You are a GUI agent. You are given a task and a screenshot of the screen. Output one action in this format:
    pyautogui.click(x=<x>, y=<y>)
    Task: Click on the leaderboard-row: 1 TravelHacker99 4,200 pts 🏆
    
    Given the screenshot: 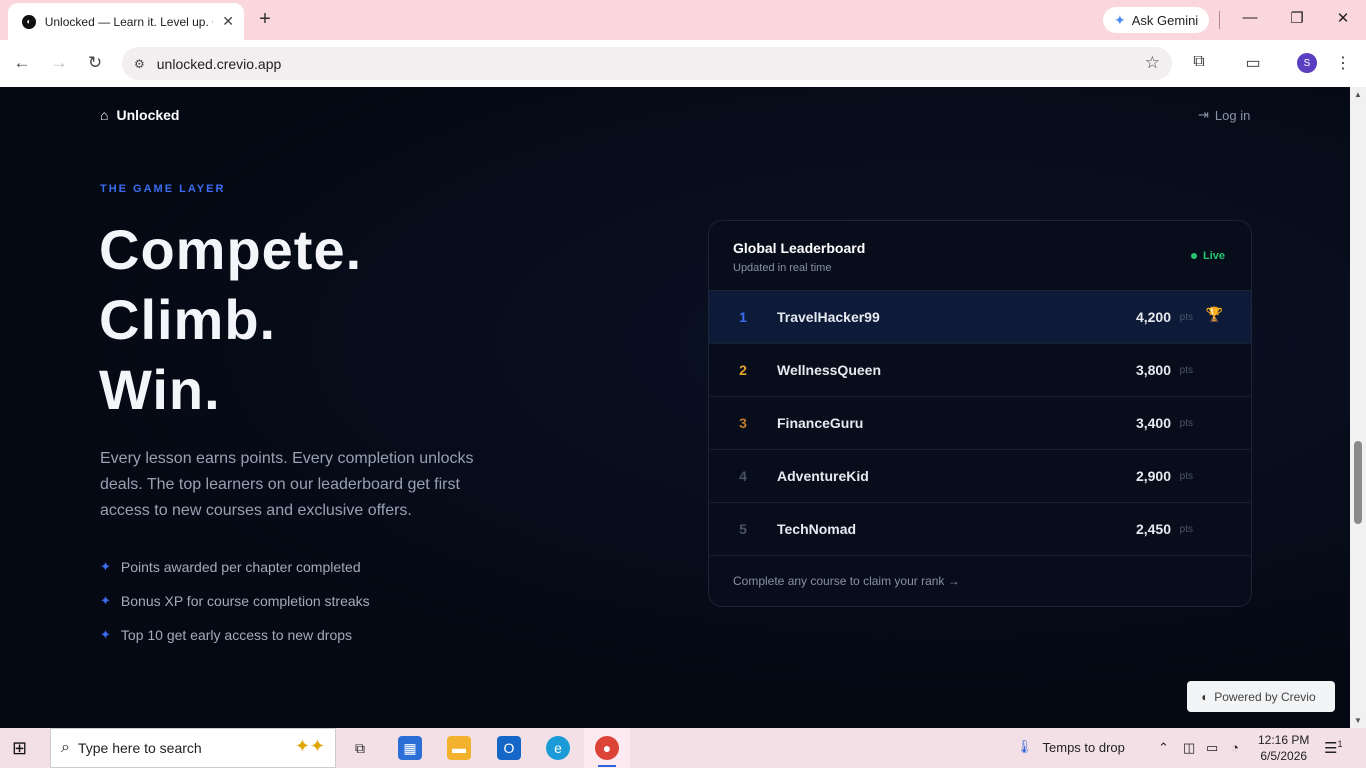 What is the action you would take?
    pyautogui.click(x=980, y=317)
    